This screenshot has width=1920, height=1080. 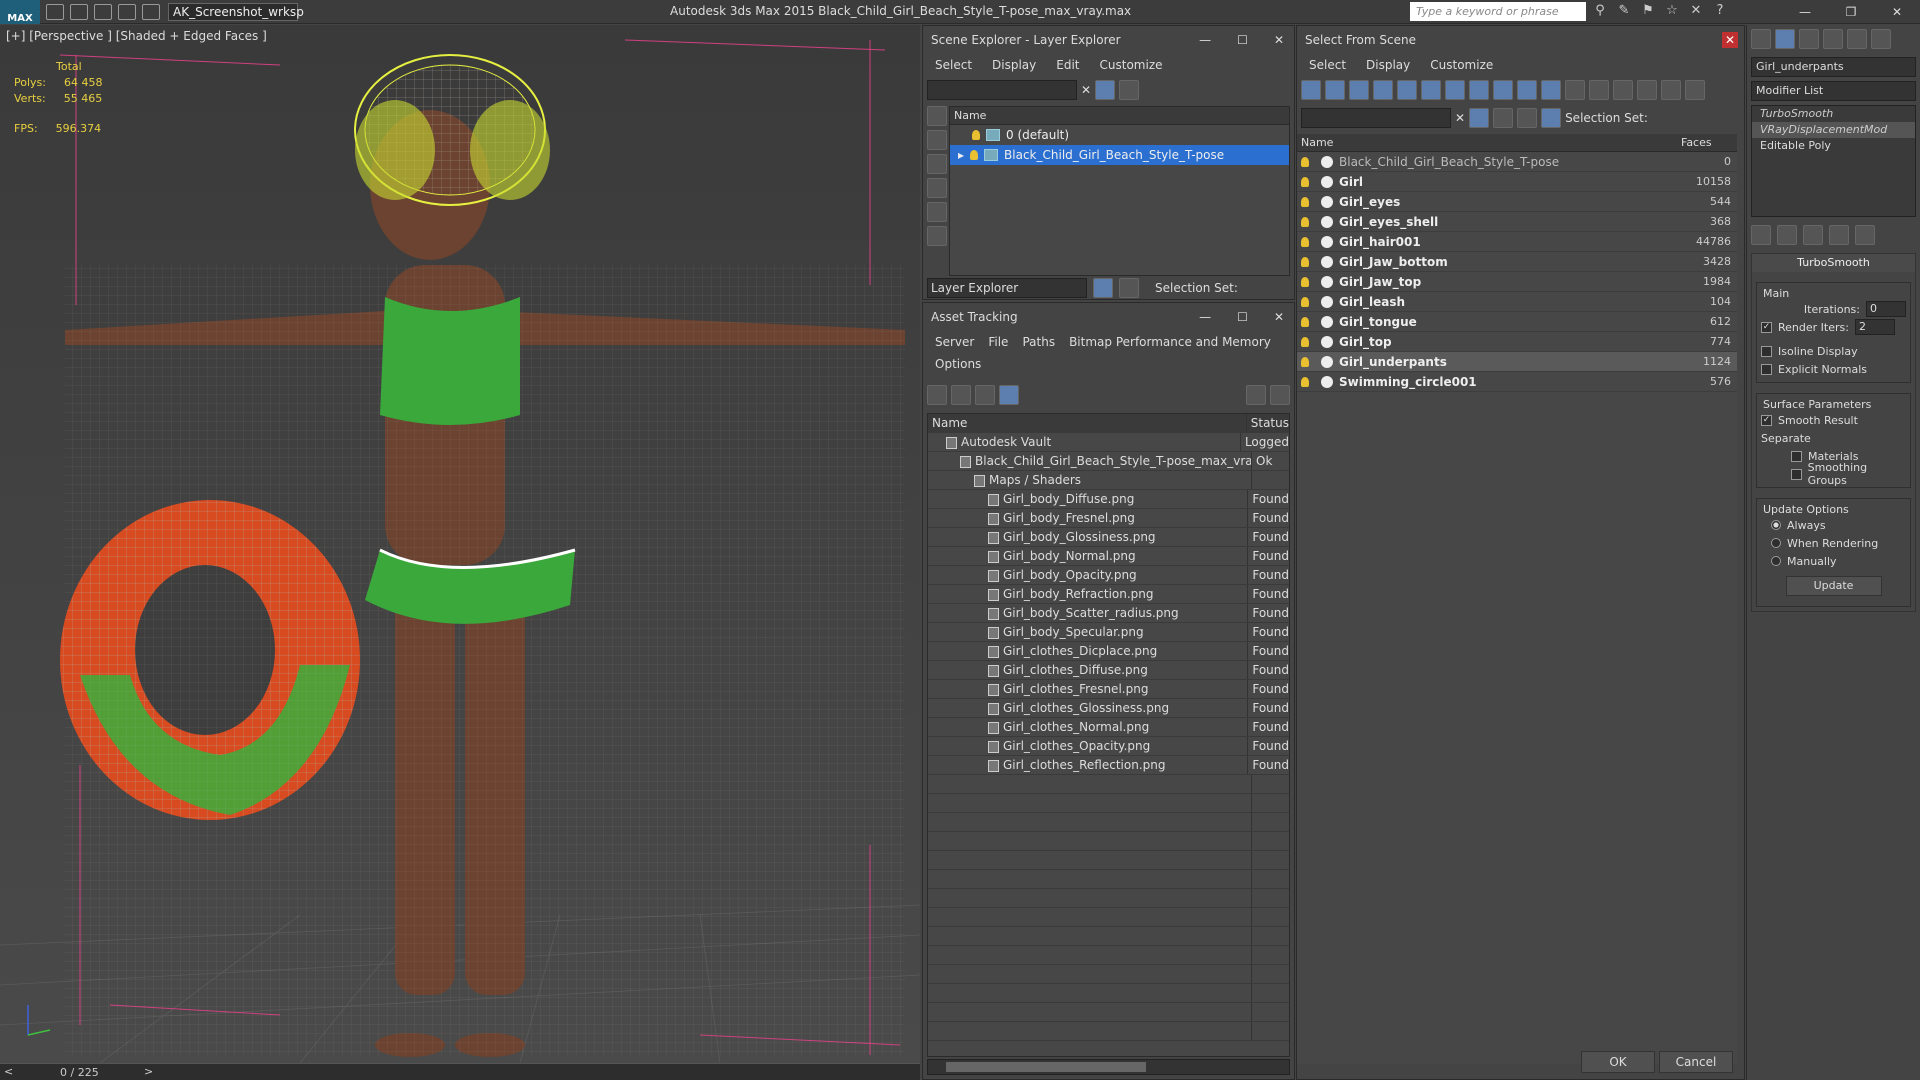 What do you see at coordinates (1809, 39) in the screenshot?
I see `hierarchy-tab-icon` at bounding box center [1809, 39].